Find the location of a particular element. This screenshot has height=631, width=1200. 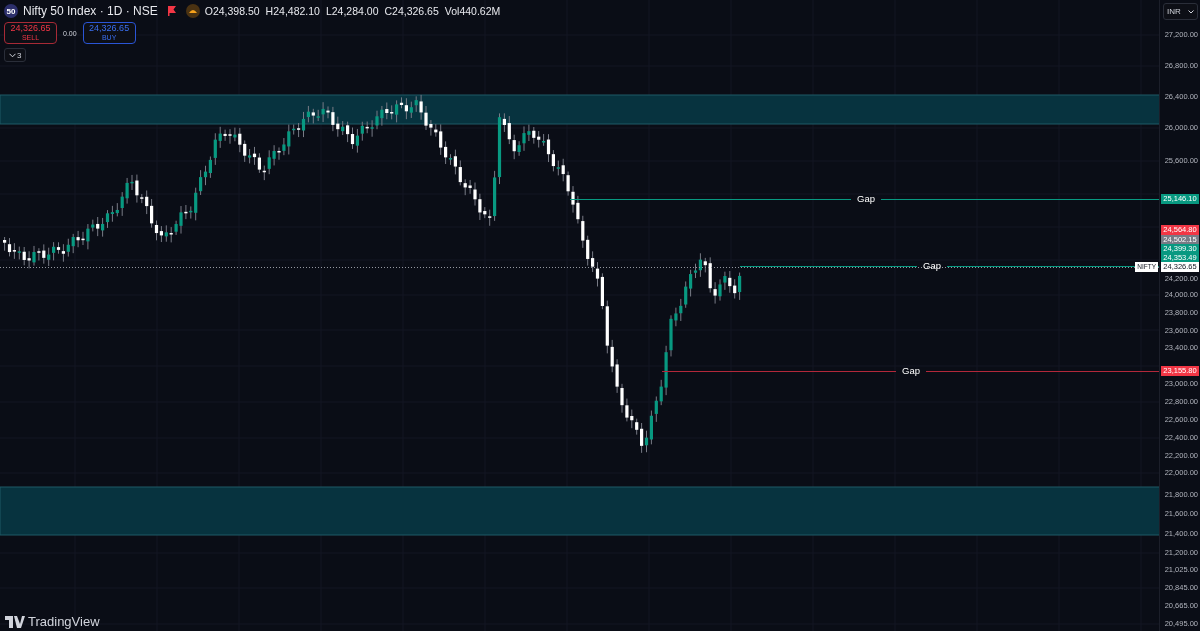

currency-dropdown: INR is located at coordinates (1181, 11).